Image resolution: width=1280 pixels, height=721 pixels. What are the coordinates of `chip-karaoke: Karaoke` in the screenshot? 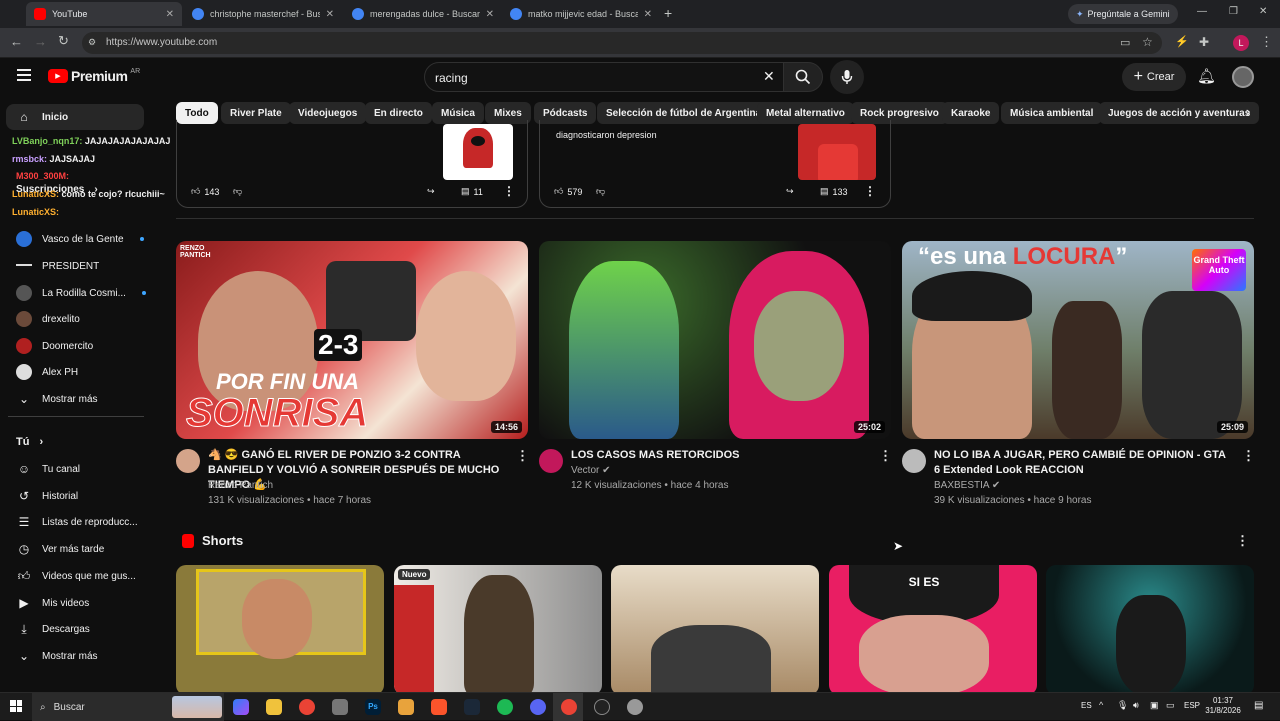 It's located at (971, 113).